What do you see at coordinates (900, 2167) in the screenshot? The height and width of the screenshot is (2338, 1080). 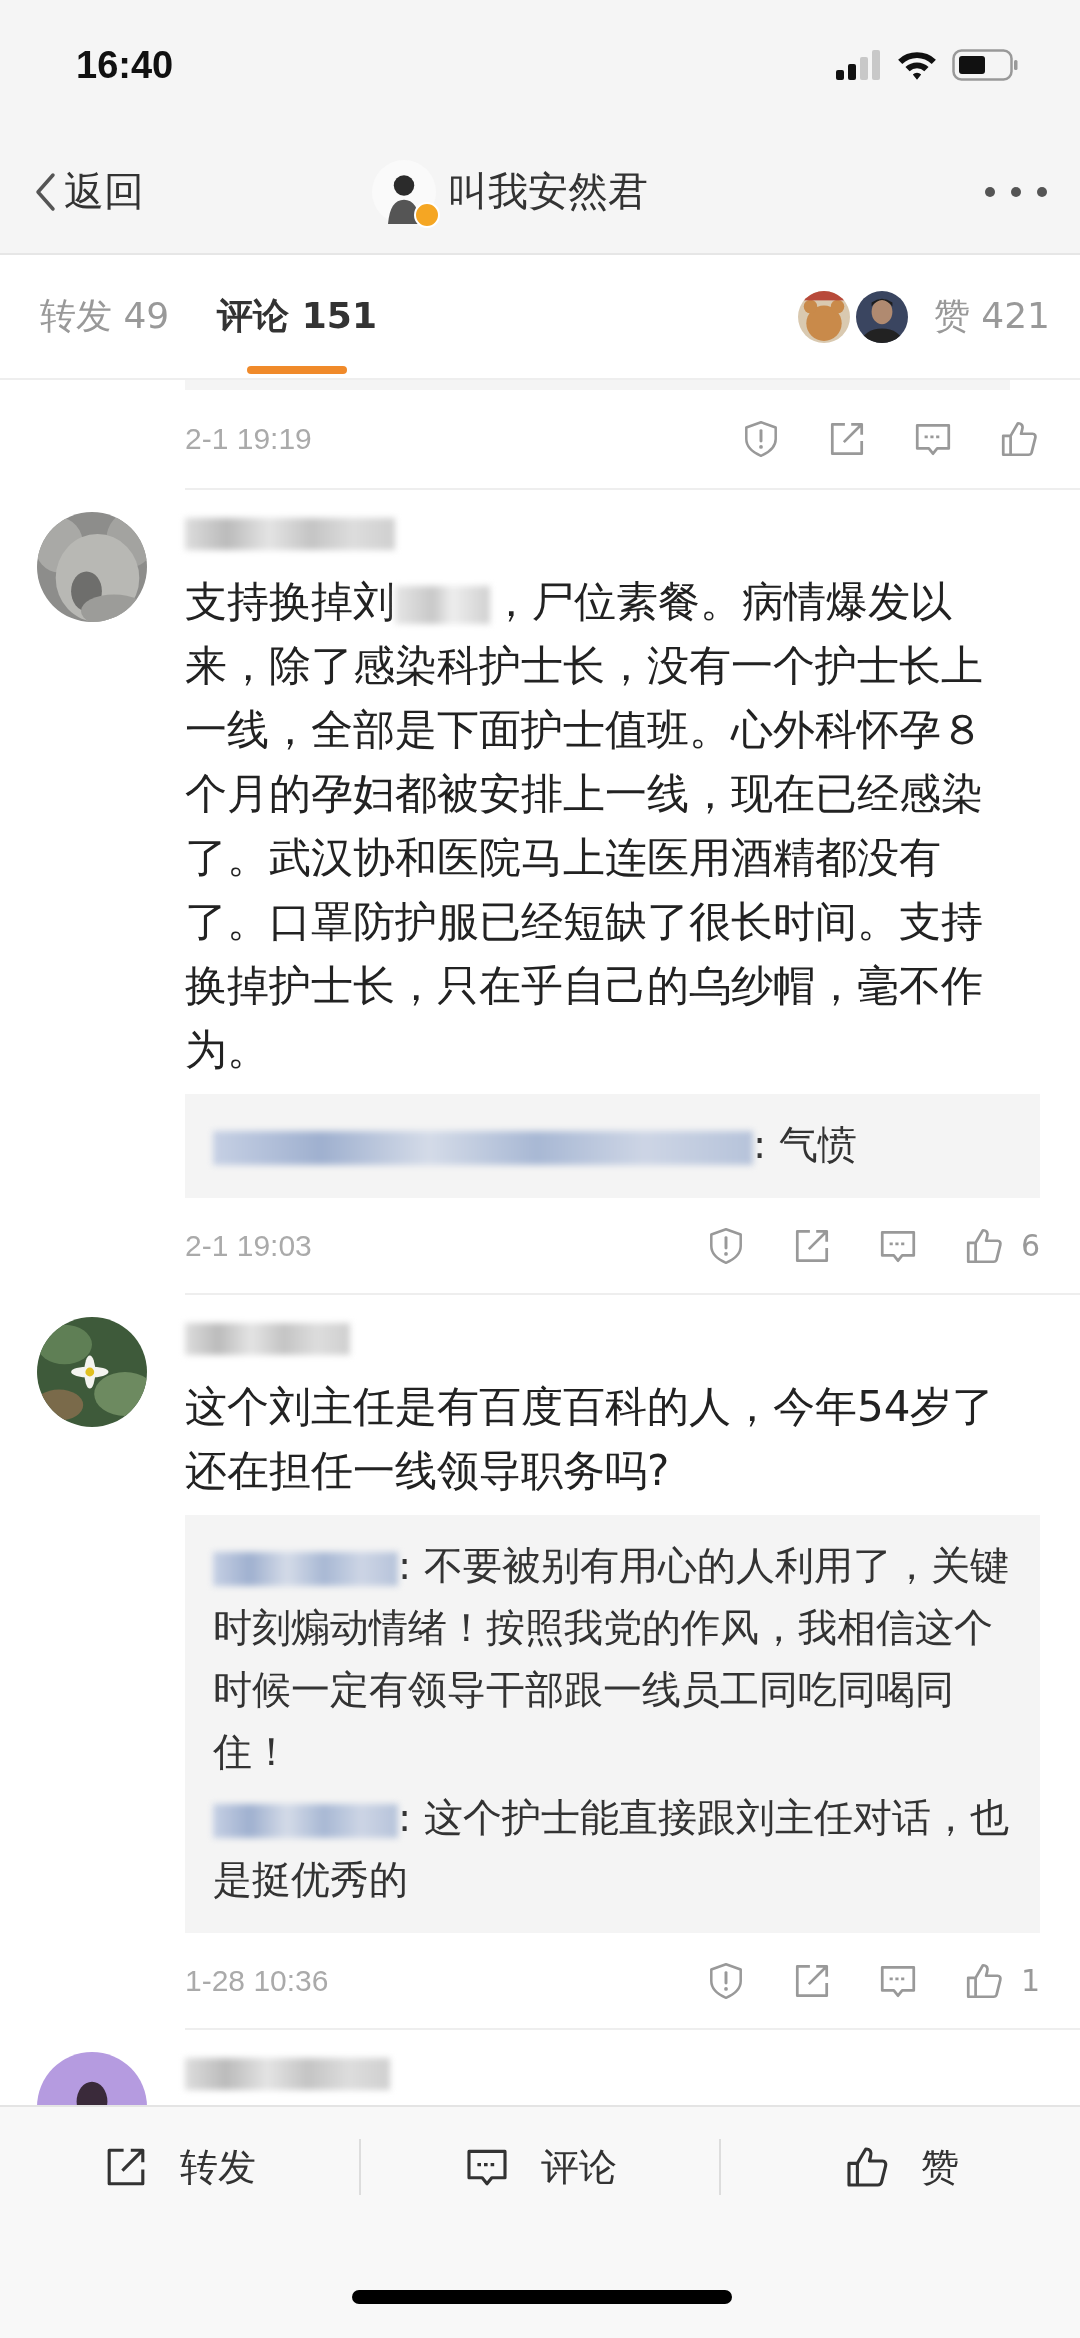 I see `like-button: 赞` at bounding box center [900, 2167].